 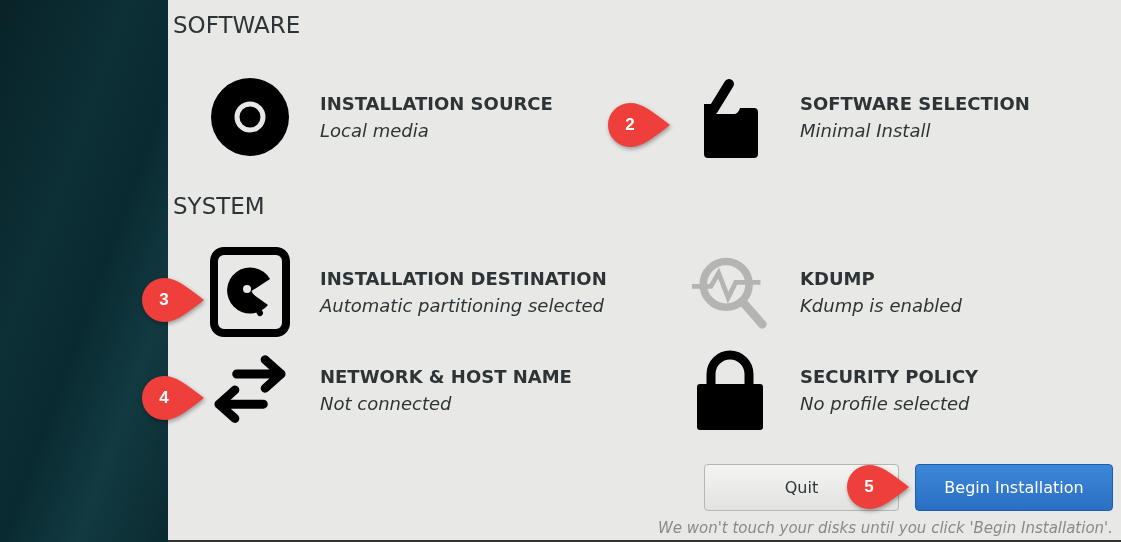 What do you see at coordinates (881, 305) in the screenshot?
I see `spoke-status: Kdump is enabled` at bounding box center [881, 305].